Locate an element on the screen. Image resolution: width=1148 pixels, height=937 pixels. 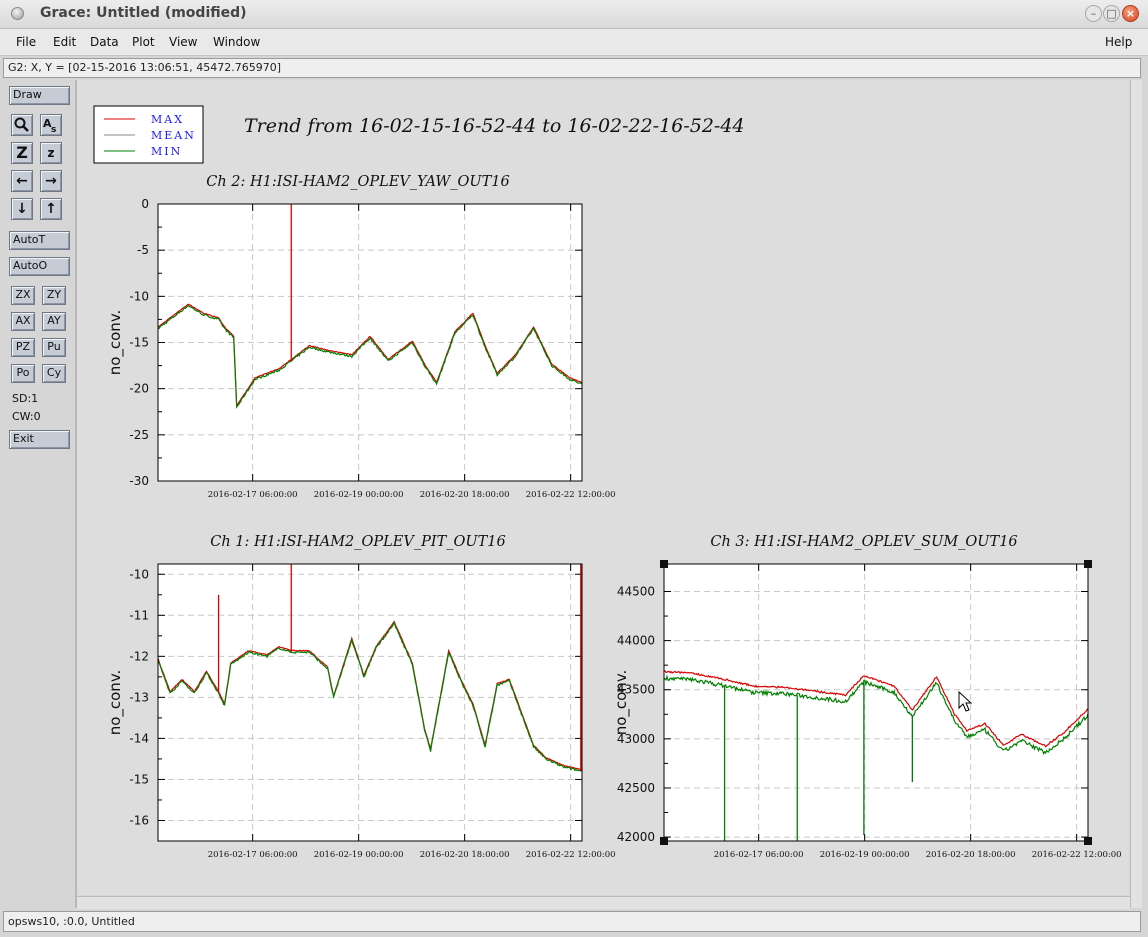
current-world-label: CW:0 is located at coordinates (26, 416).